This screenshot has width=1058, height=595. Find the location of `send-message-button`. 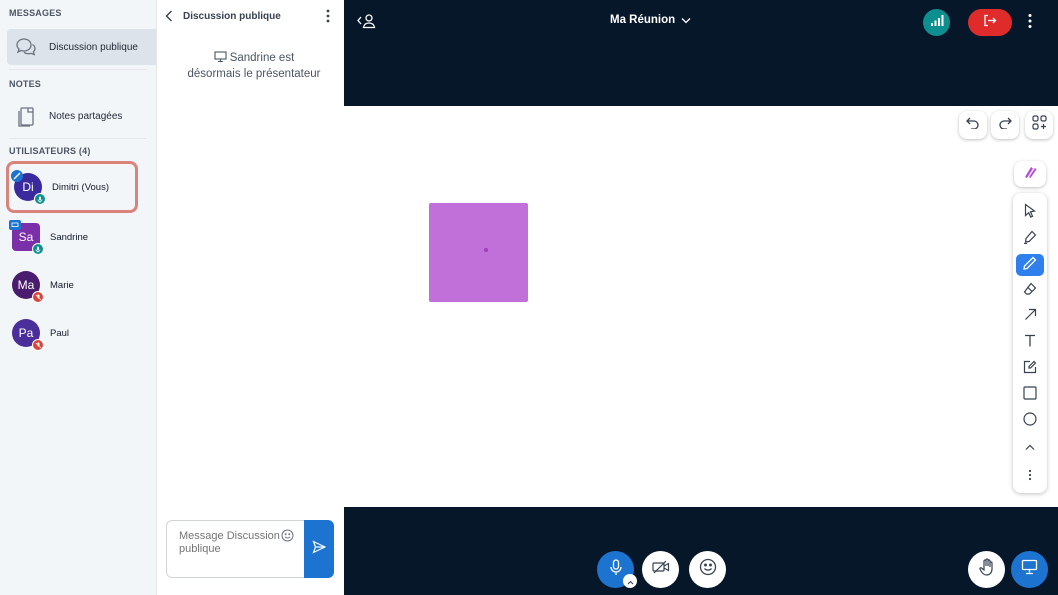

send-message-button is located at coordinates (319, 549).